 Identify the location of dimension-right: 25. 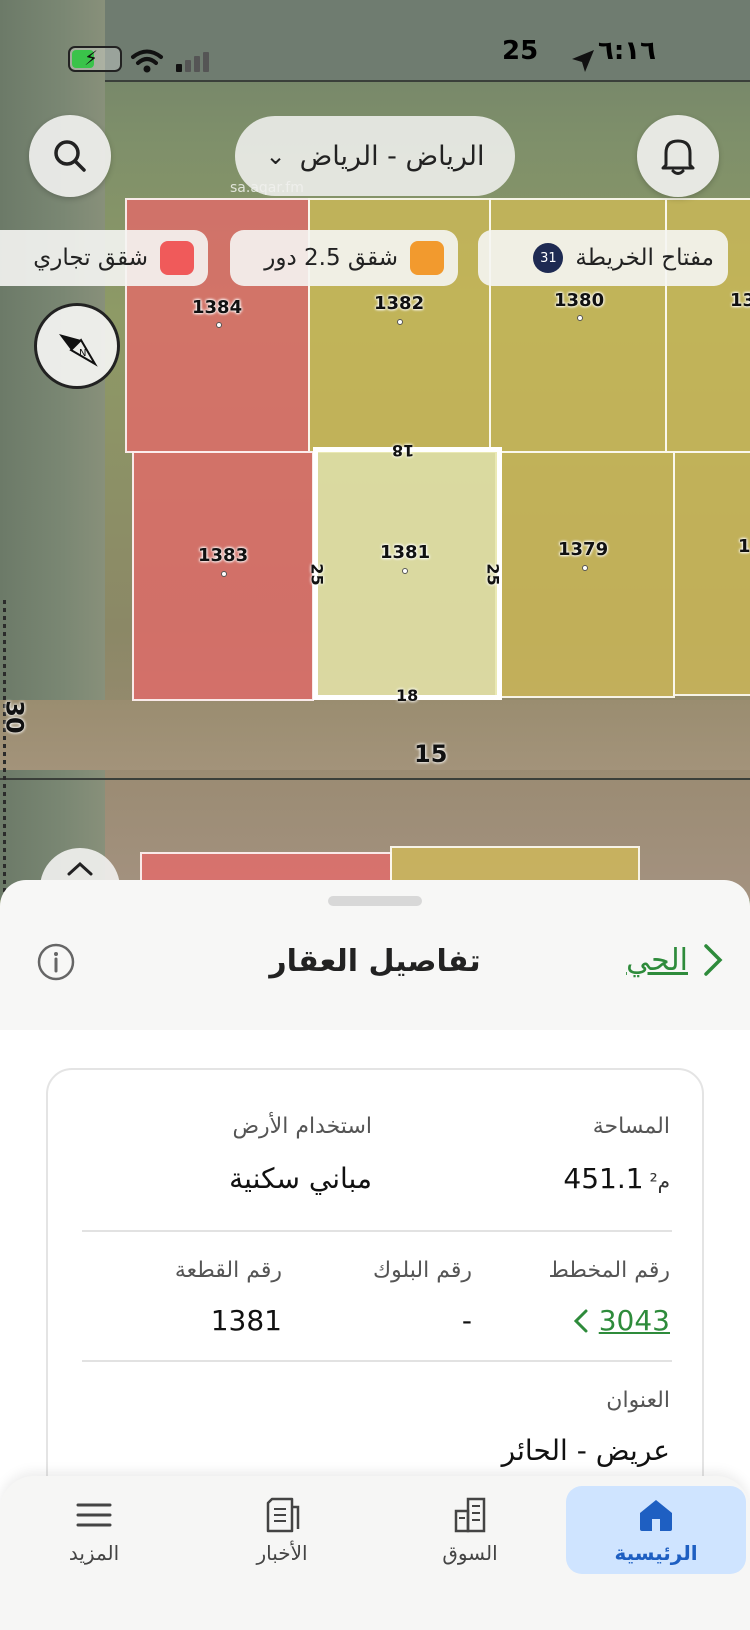
(493, 574).